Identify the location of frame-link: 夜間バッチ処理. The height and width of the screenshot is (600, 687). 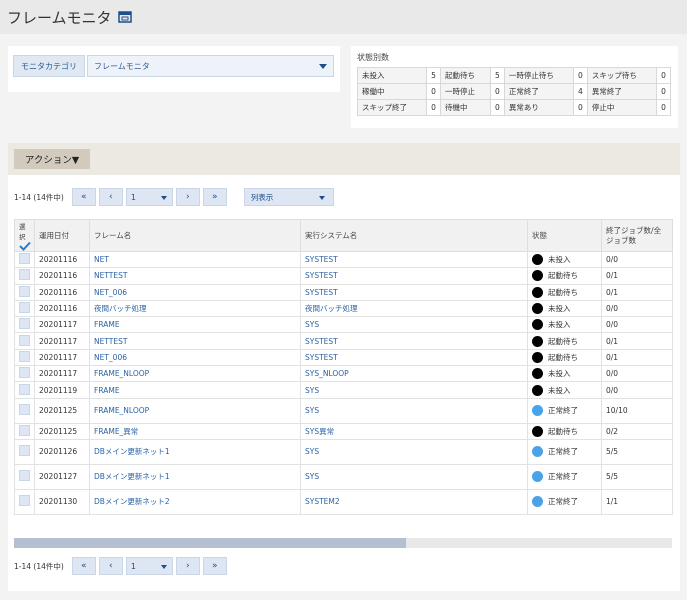
(195, 308).